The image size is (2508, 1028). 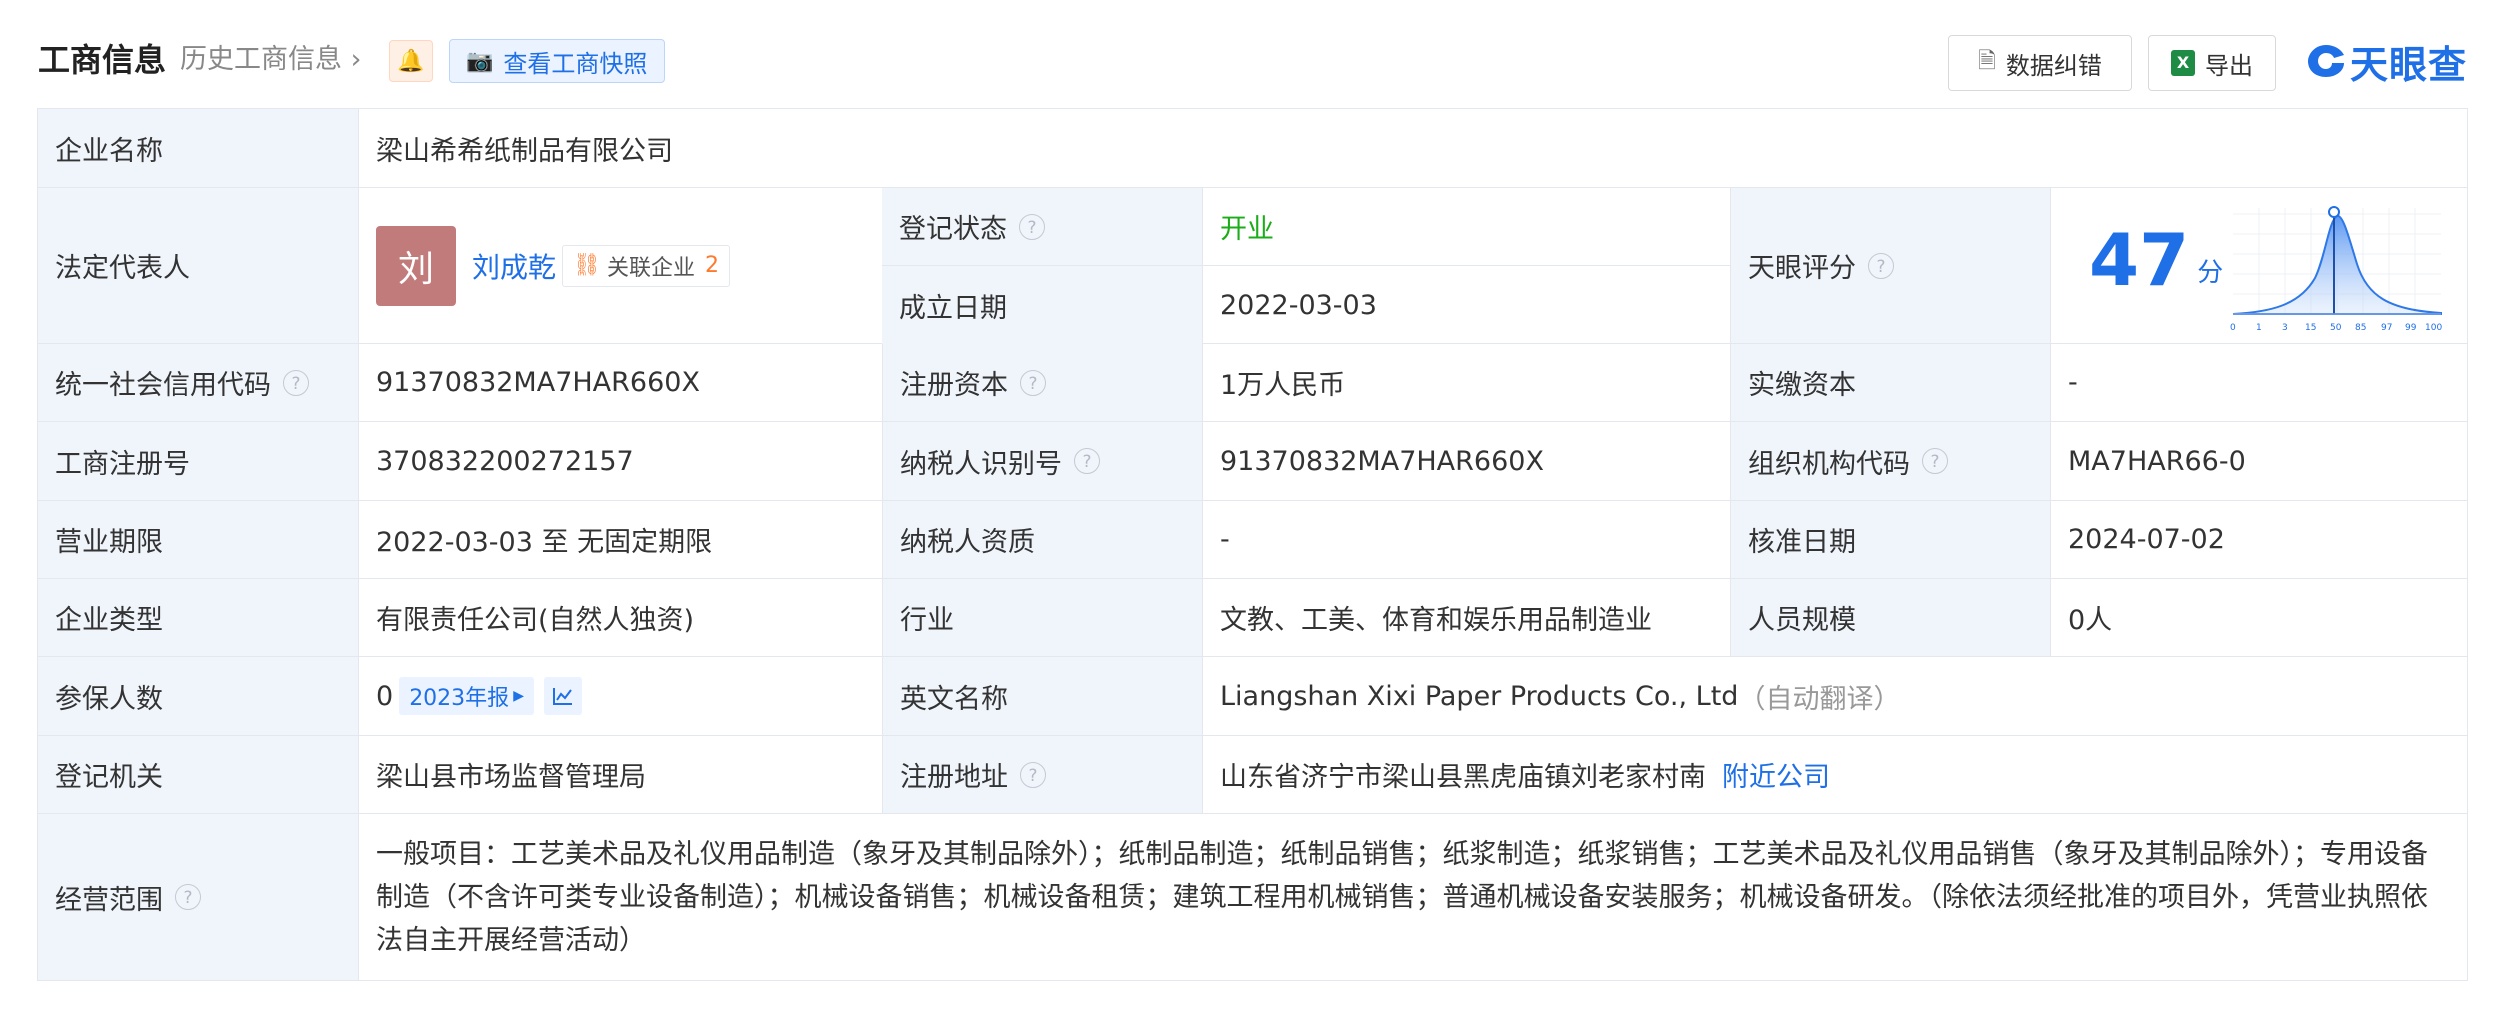 What do you see at coordinates (2258, 539) in the screenshot?
I see `approve-date-value: 2024-07-02` at bounding box center [2258, 539].